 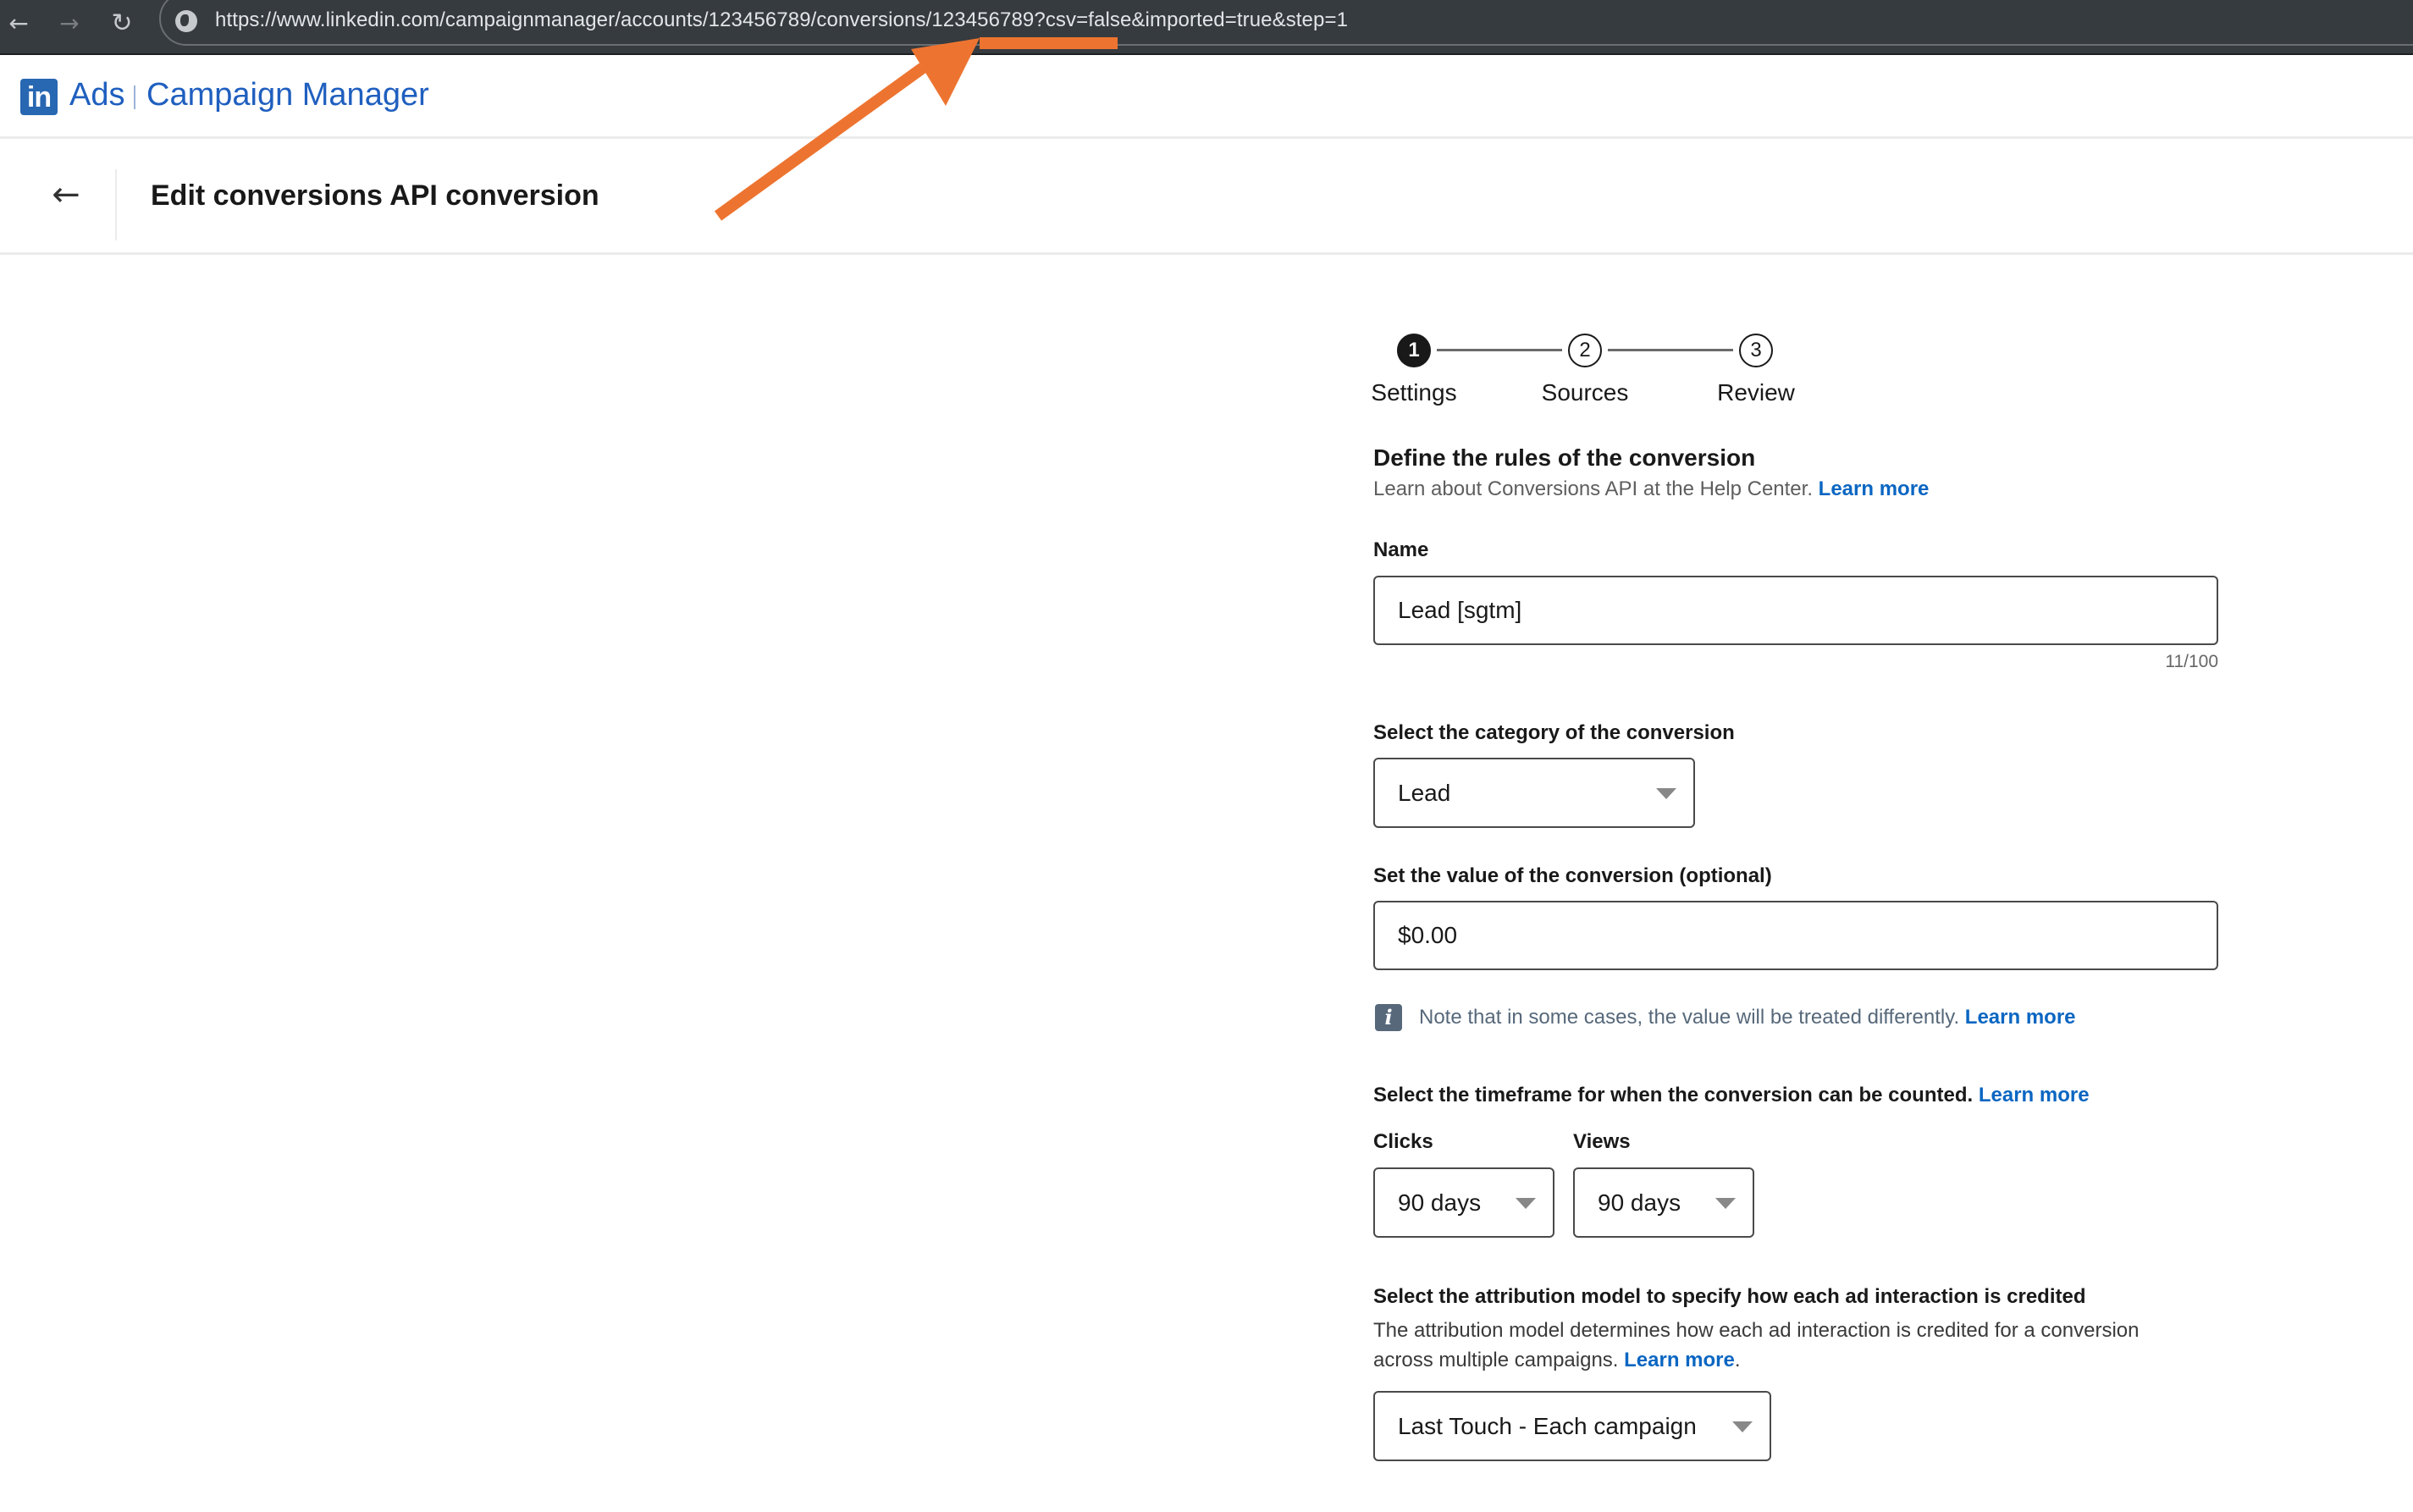 I want to click on reload-button: ↻, so click(x=122, y=24).